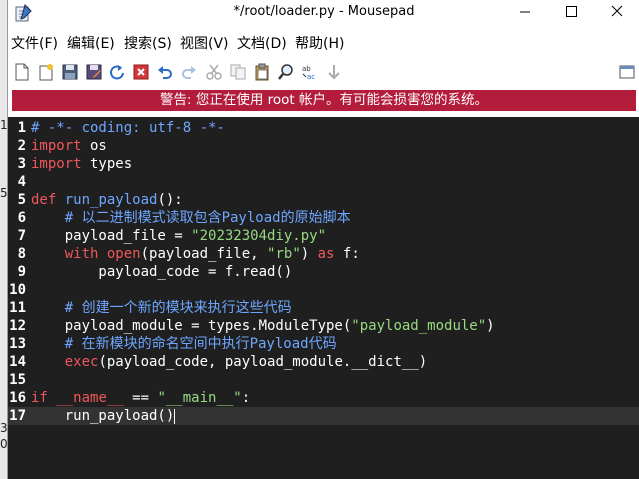 The width and height of the screenshot is (639, 479). I want to click on paste-button, so click(262, 72).